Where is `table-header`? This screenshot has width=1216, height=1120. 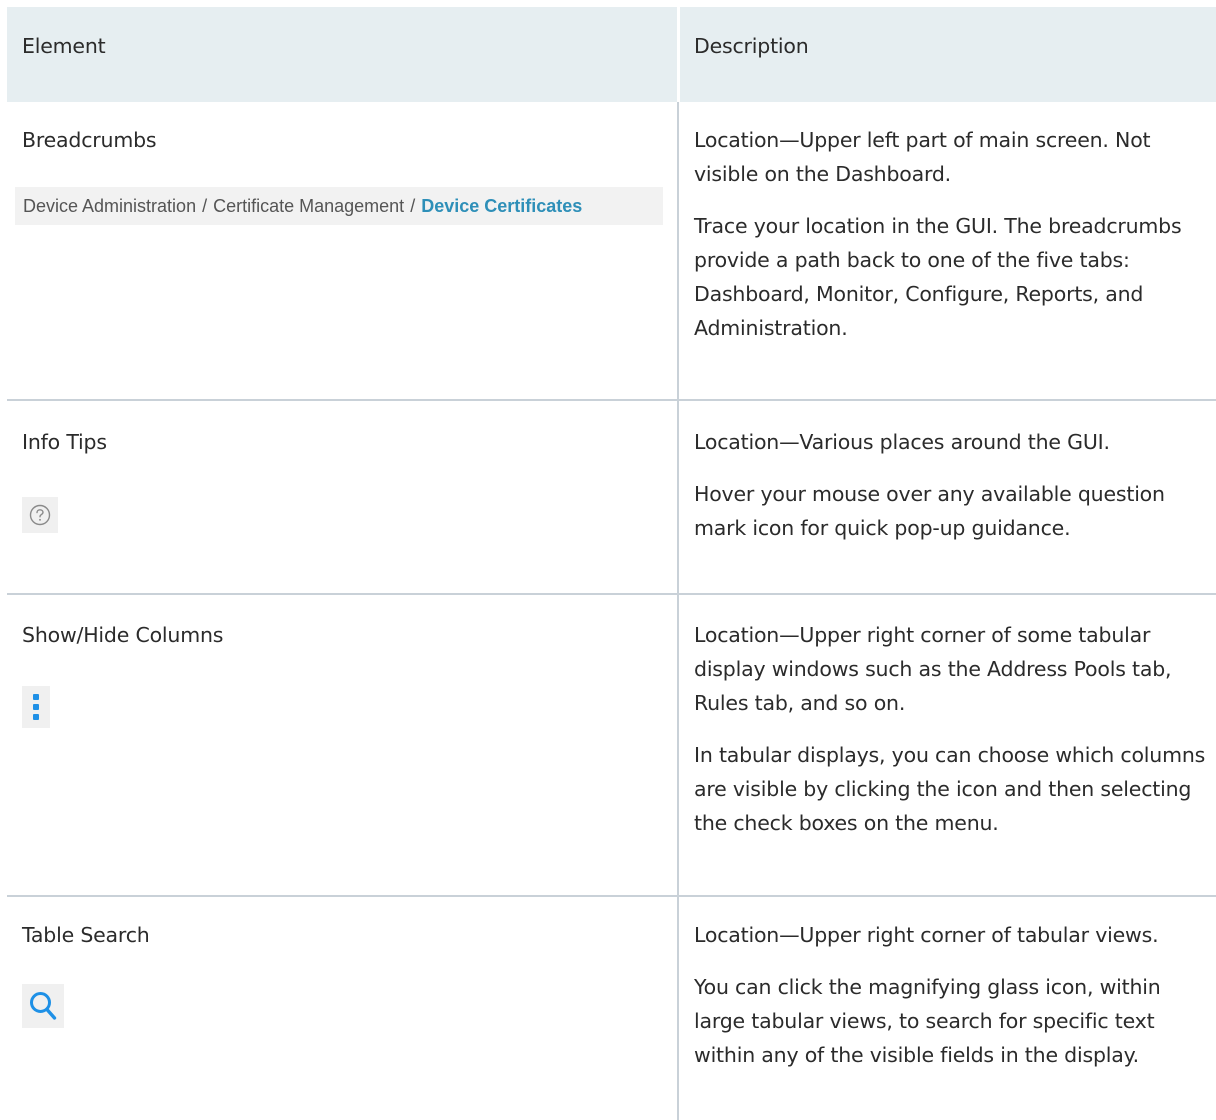
table-header is located at coordinates (611, 54).